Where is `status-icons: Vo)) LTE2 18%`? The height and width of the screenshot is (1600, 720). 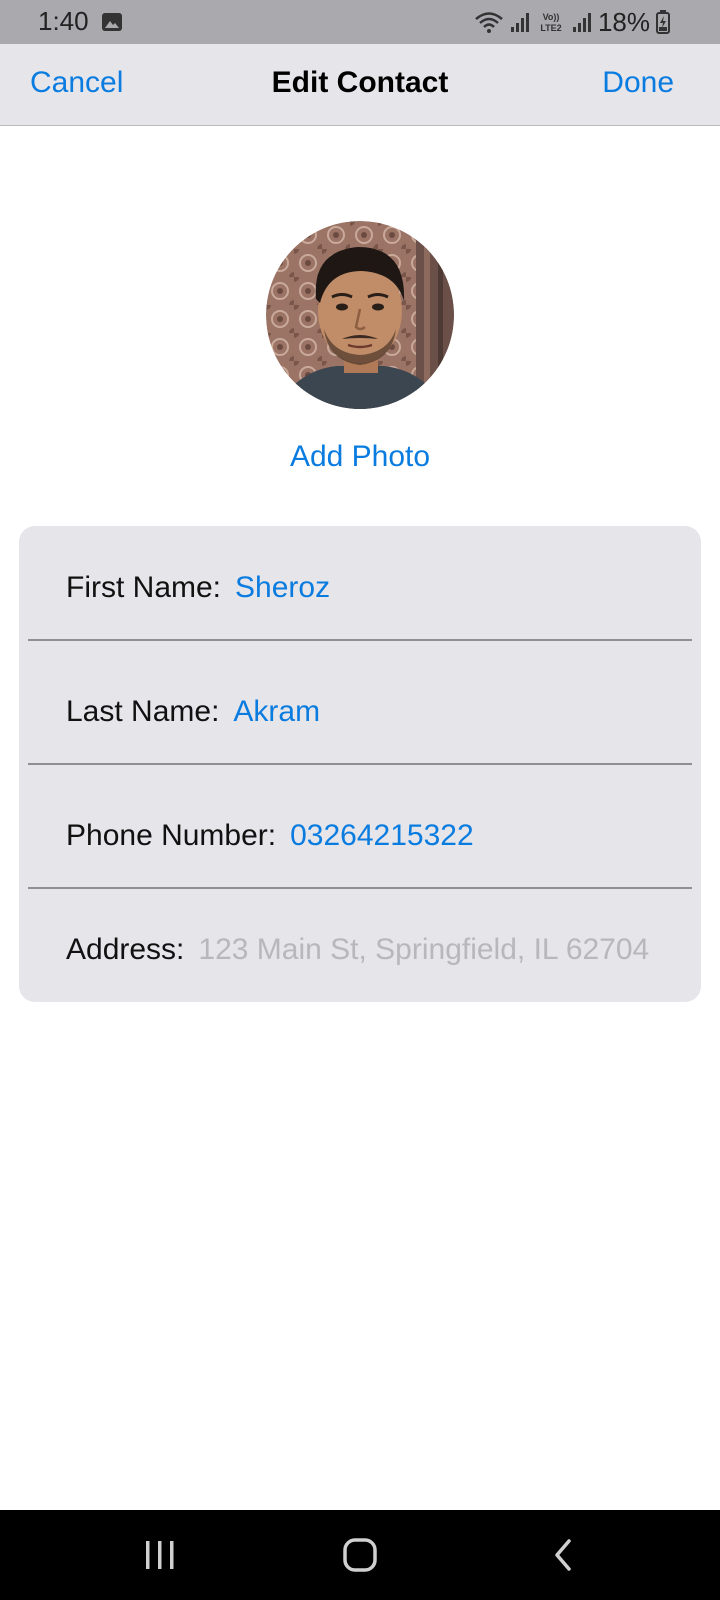 status-icons: Vo)) LTE2 18% is located at coordinates (572, 22).